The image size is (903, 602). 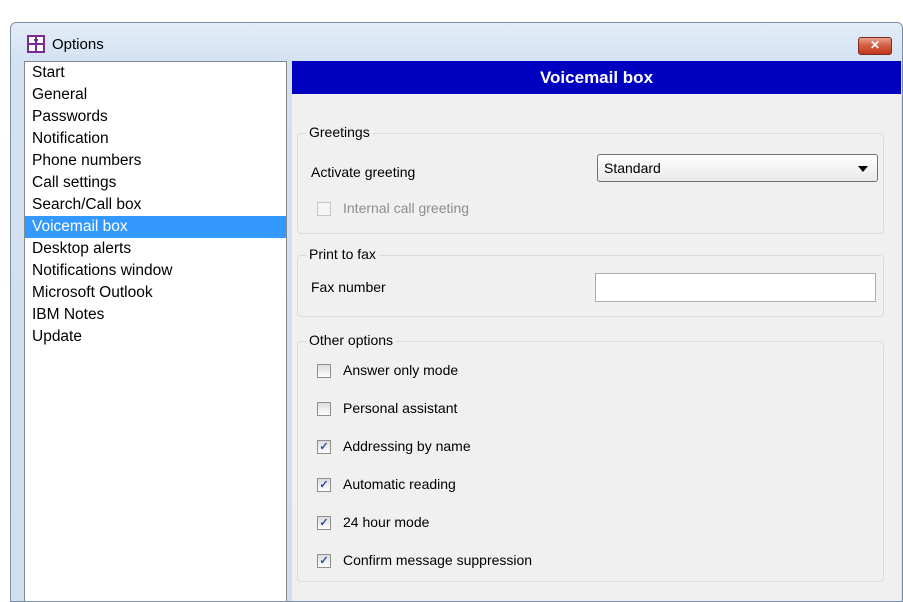 What do you see at coordinates (155, 95) in the screenshot?
I see `nav-item: General` at bounding box center [155, 95].